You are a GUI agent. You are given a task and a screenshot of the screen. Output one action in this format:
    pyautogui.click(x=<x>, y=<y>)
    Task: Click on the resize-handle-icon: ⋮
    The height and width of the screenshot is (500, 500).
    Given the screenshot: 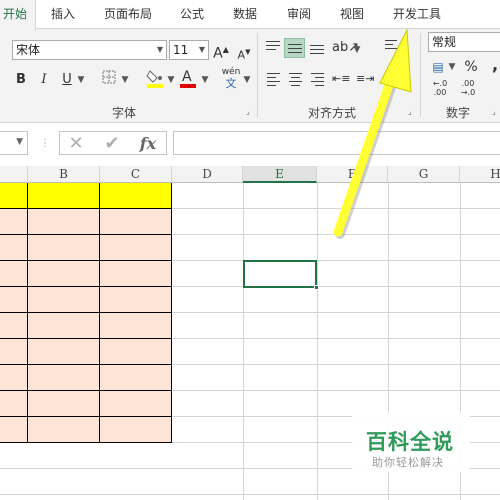 What is the action you would take?
    pyautogui.click(x=45, y=144)
    